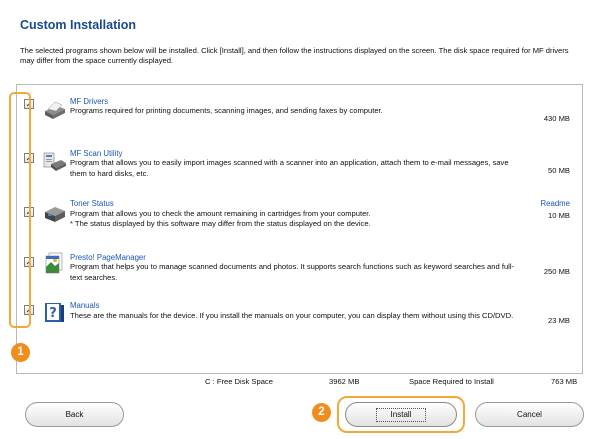 The width and height of the screenshot is (595, 439). Describe the element at coordinates (96, 153) in the screenshot. I see `program-name: MF Scan Utility` at that location.